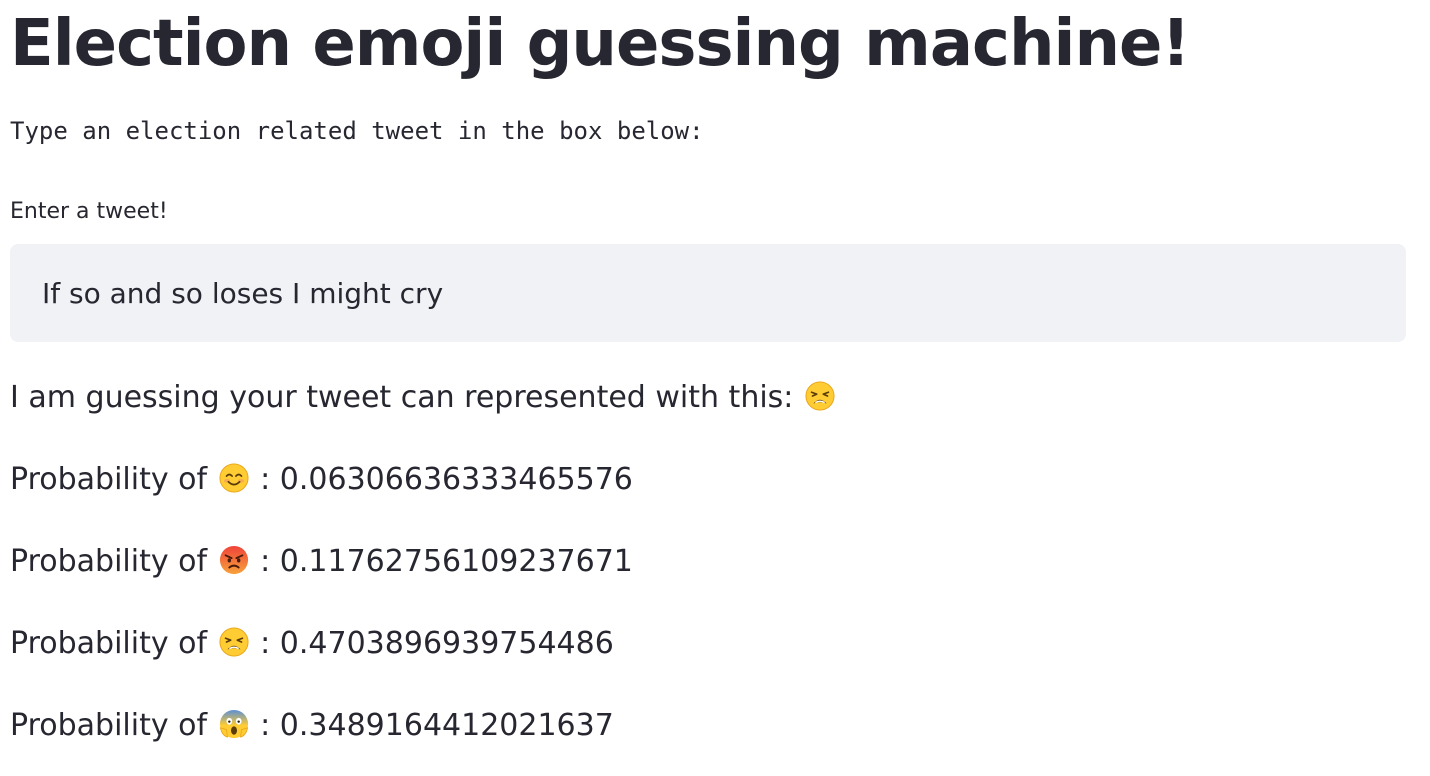  What do you see at coordinates (456, 479) in the screenshot?
I see `probability-value: 0.06306636333465576` at bounding box center [456, 479].